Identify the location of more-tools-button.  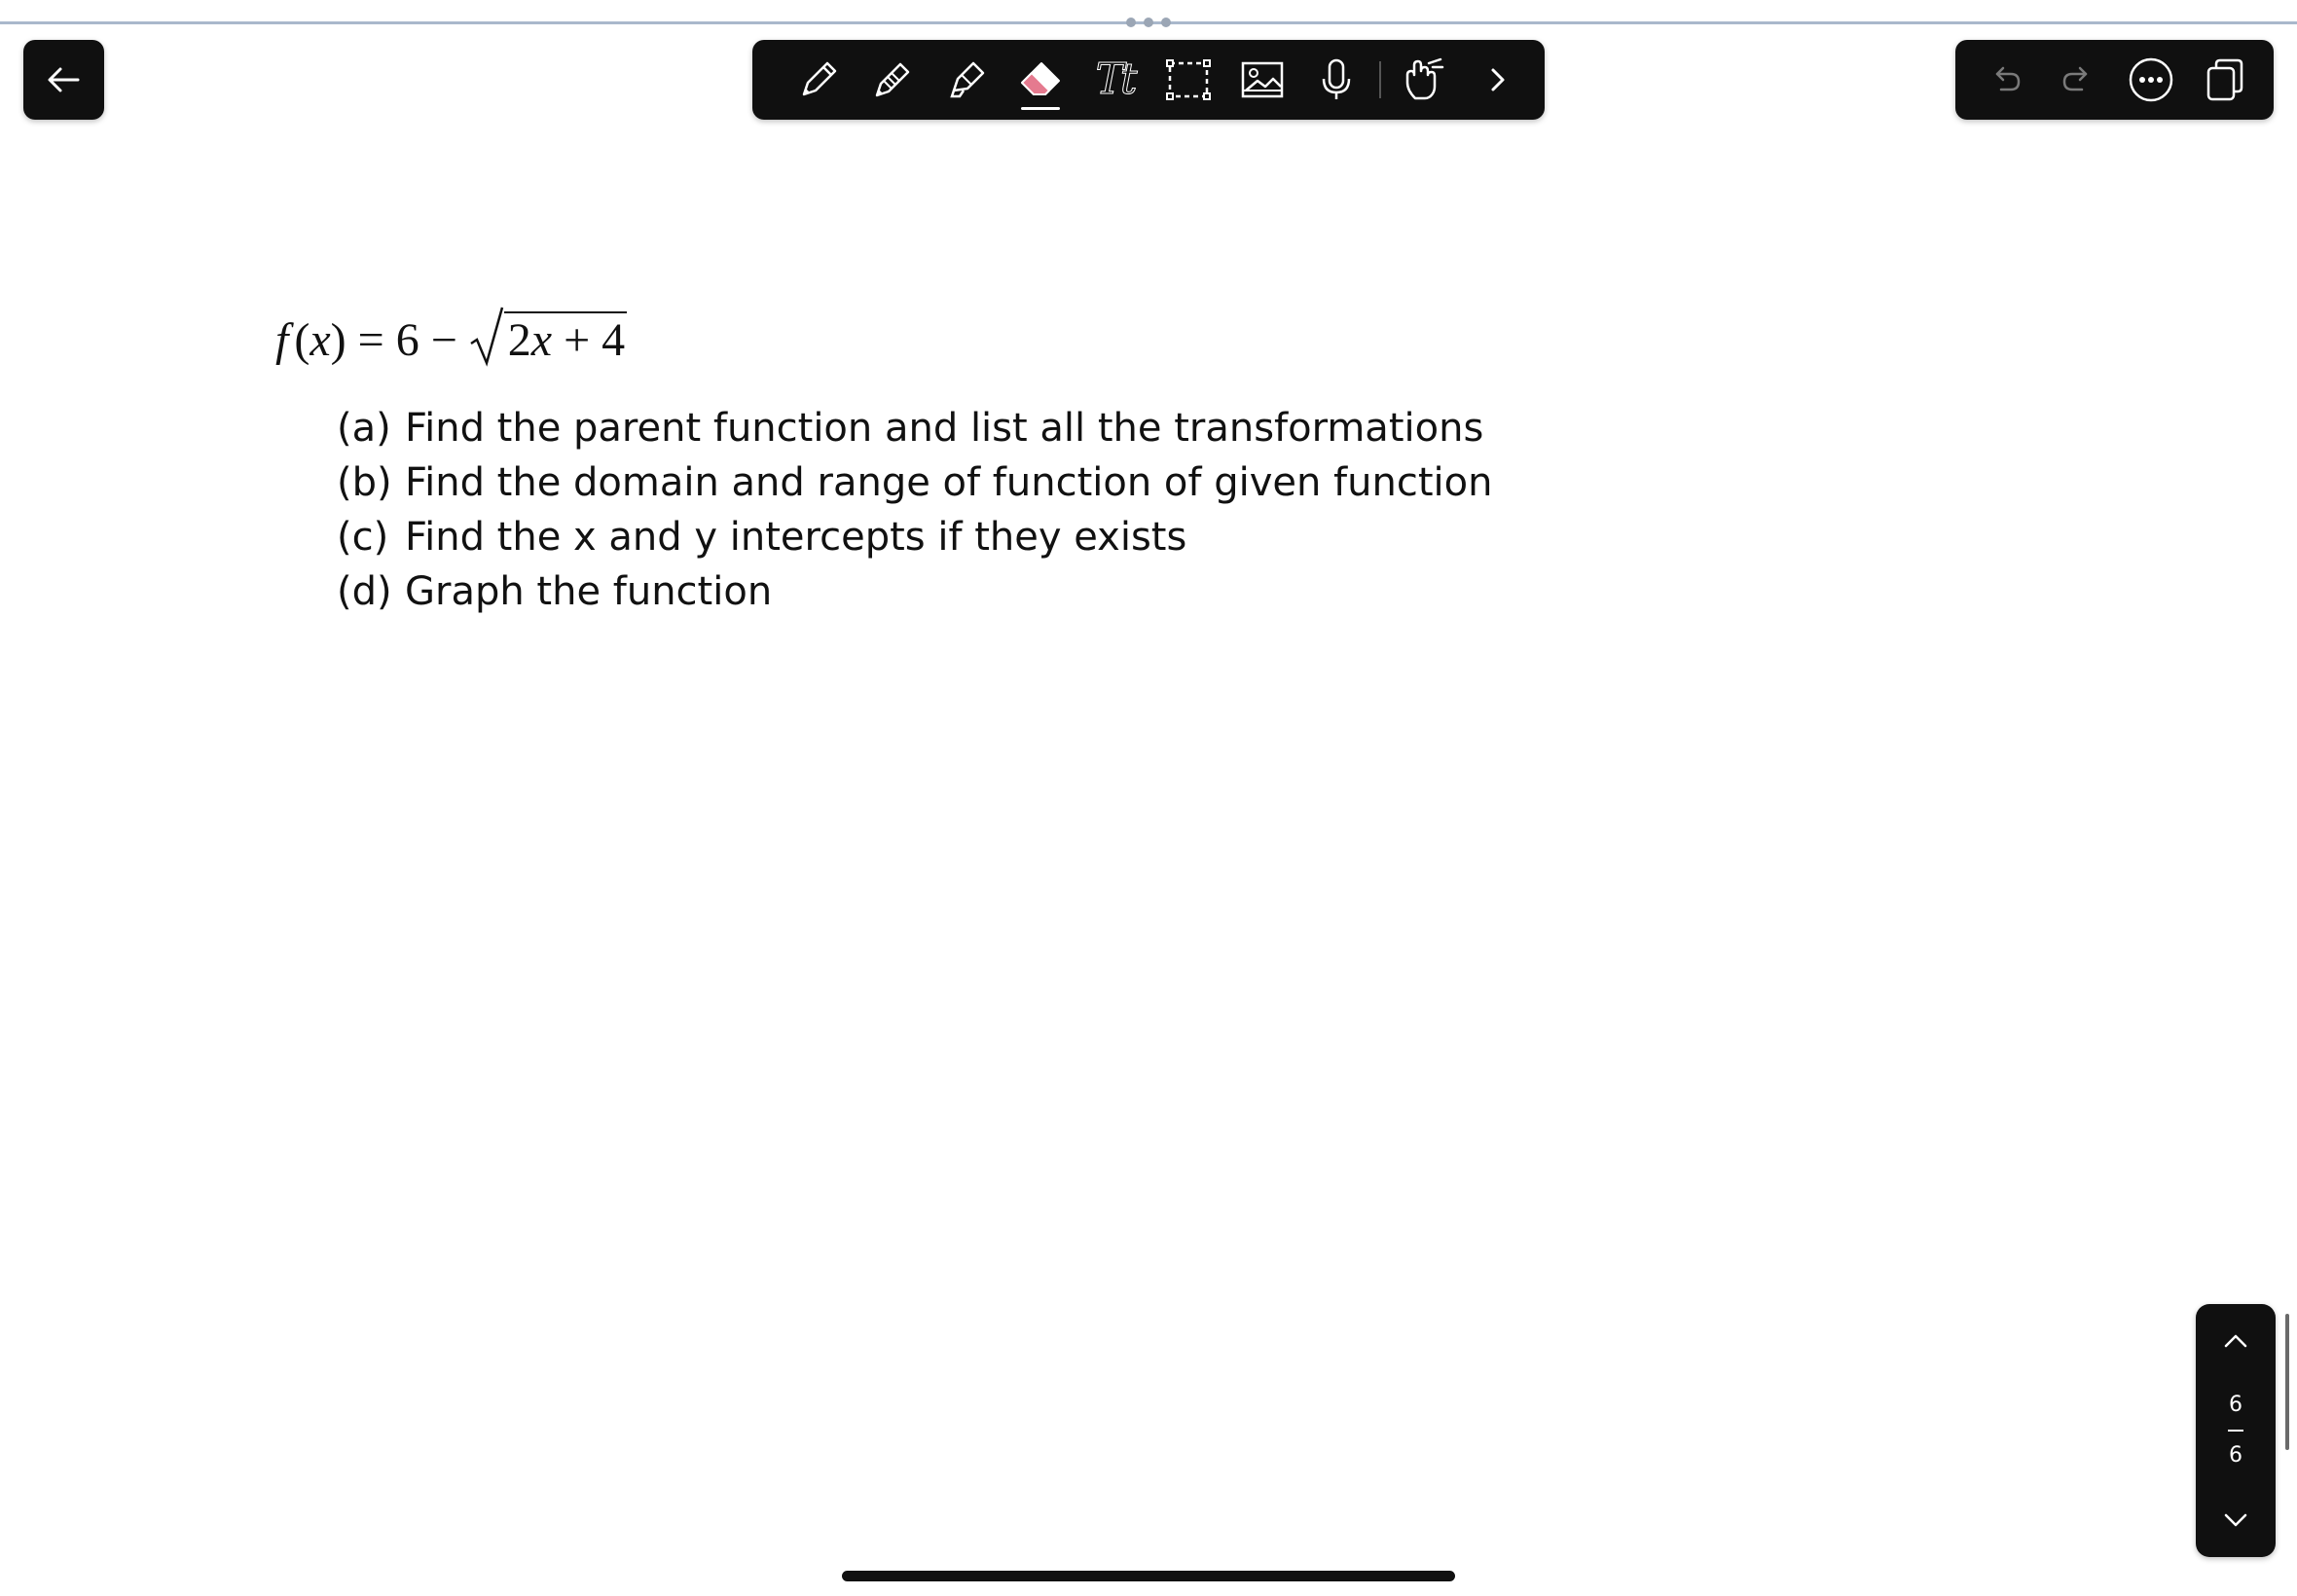
(1498, 80).